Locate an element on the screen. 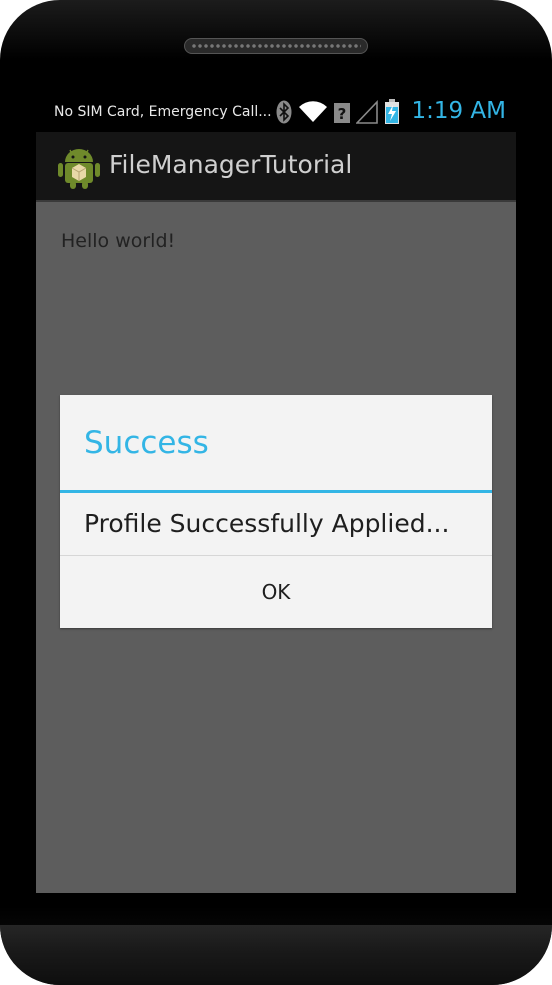  bluetooth-icon is located at coordinates (284, 114).